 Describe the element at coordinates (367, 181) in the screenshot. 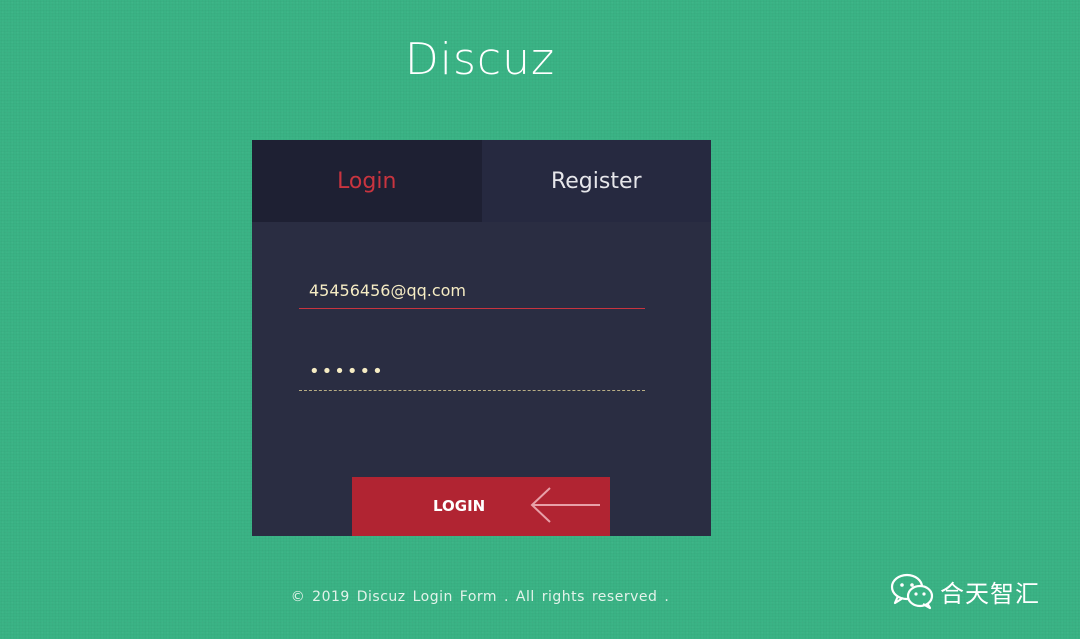

I see `tab-login: Login` at that location.